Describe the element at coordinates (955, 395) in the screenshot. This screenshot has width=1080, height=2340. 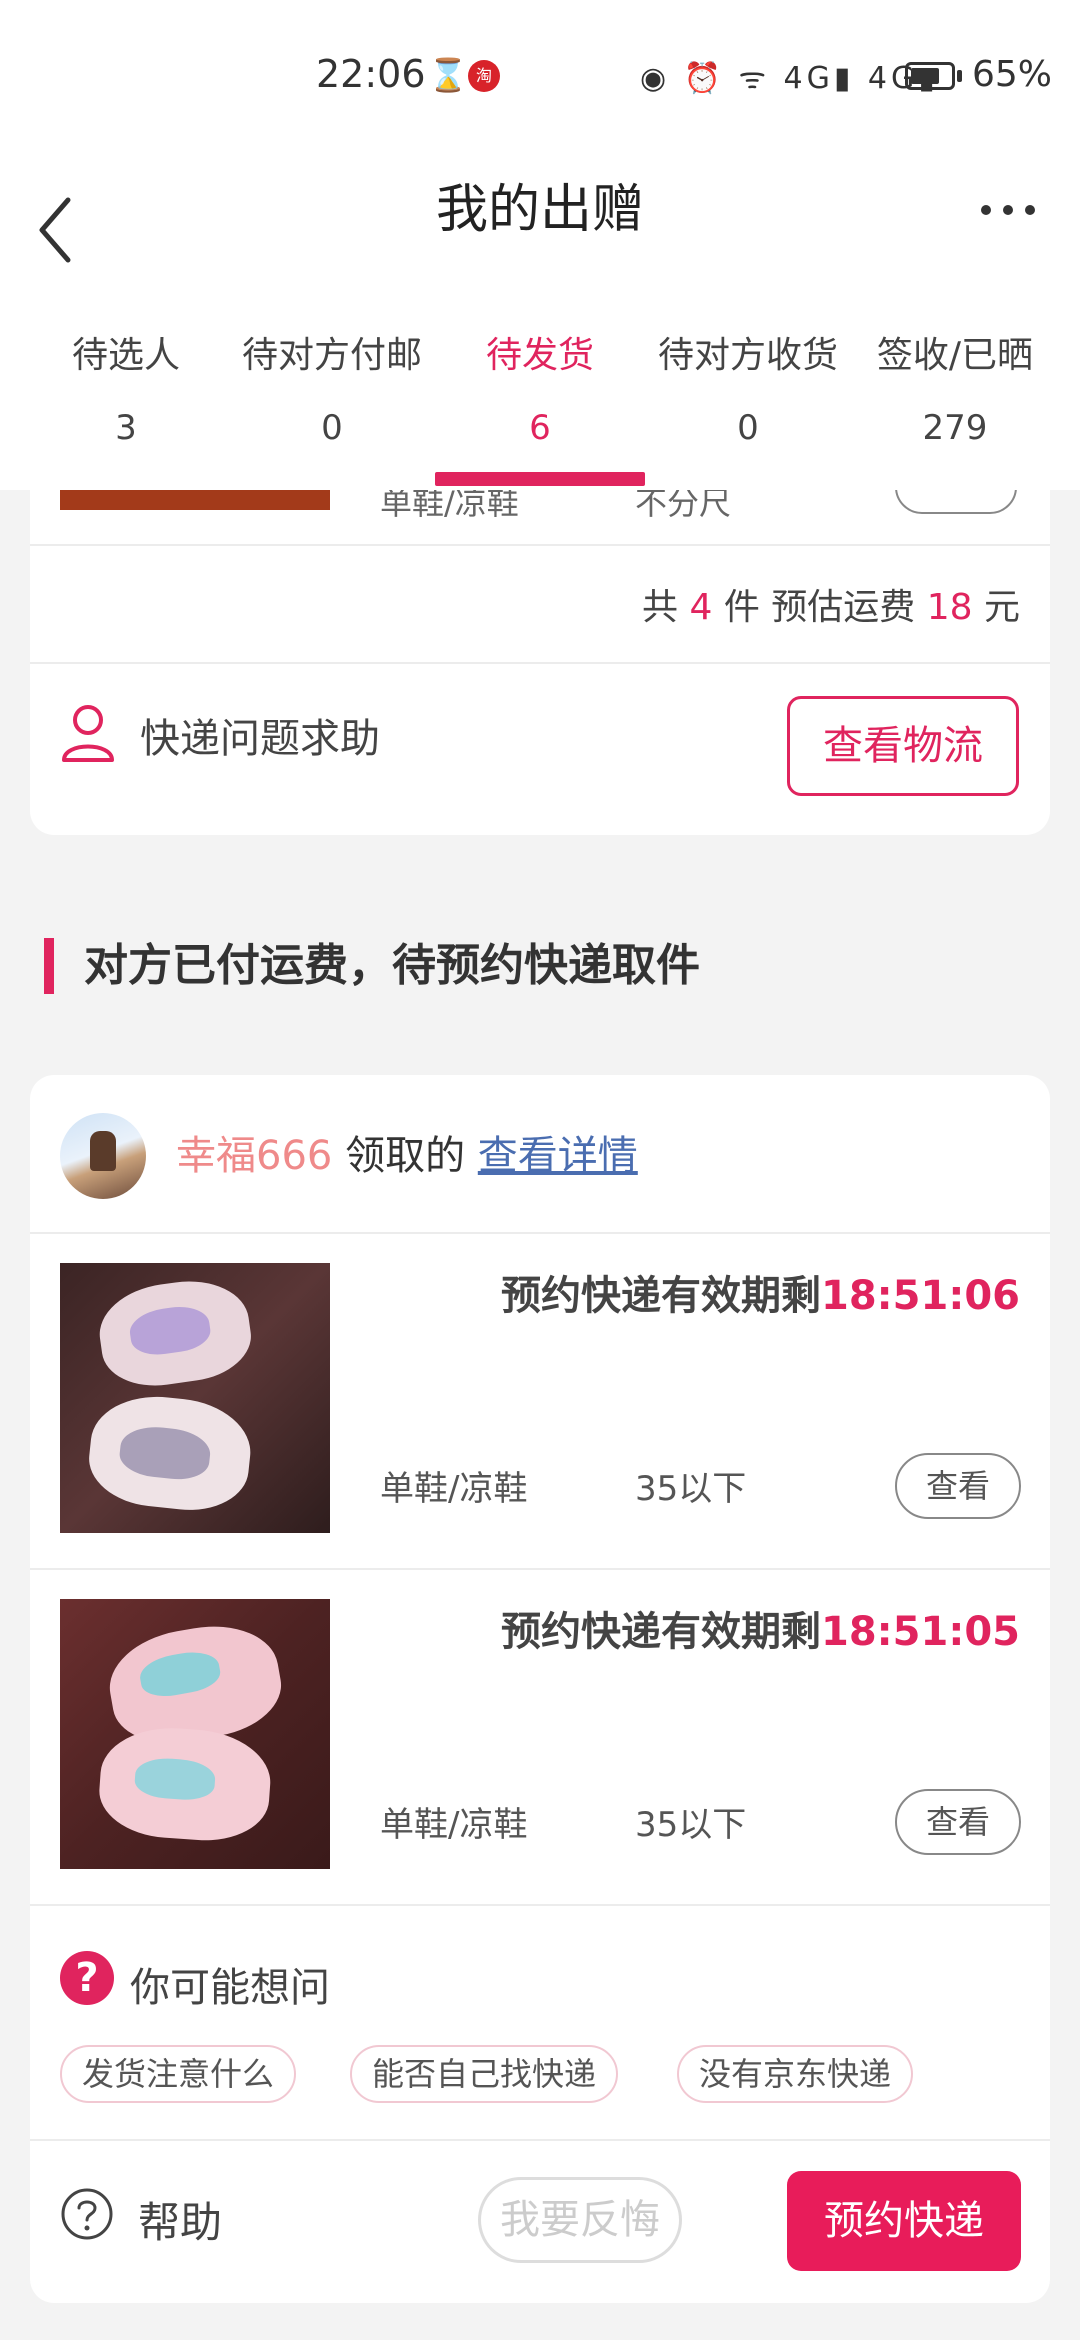
I see `tab-signed: 签收/已晒 279` at that location.